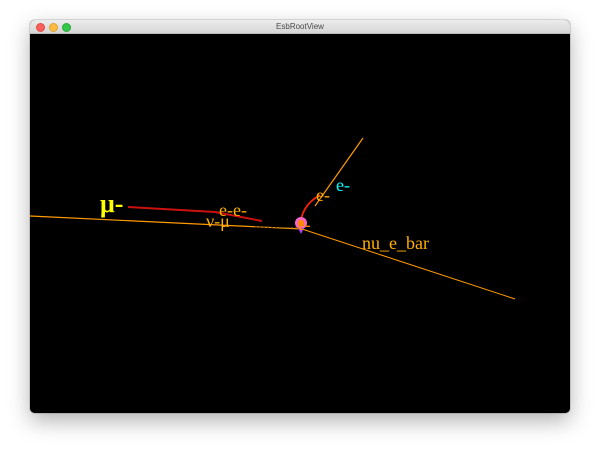  What do you see at coordinates (343, 185) in the screenshot?
I see `cyan-electron-label: e-` at bounding box center [343, 185].